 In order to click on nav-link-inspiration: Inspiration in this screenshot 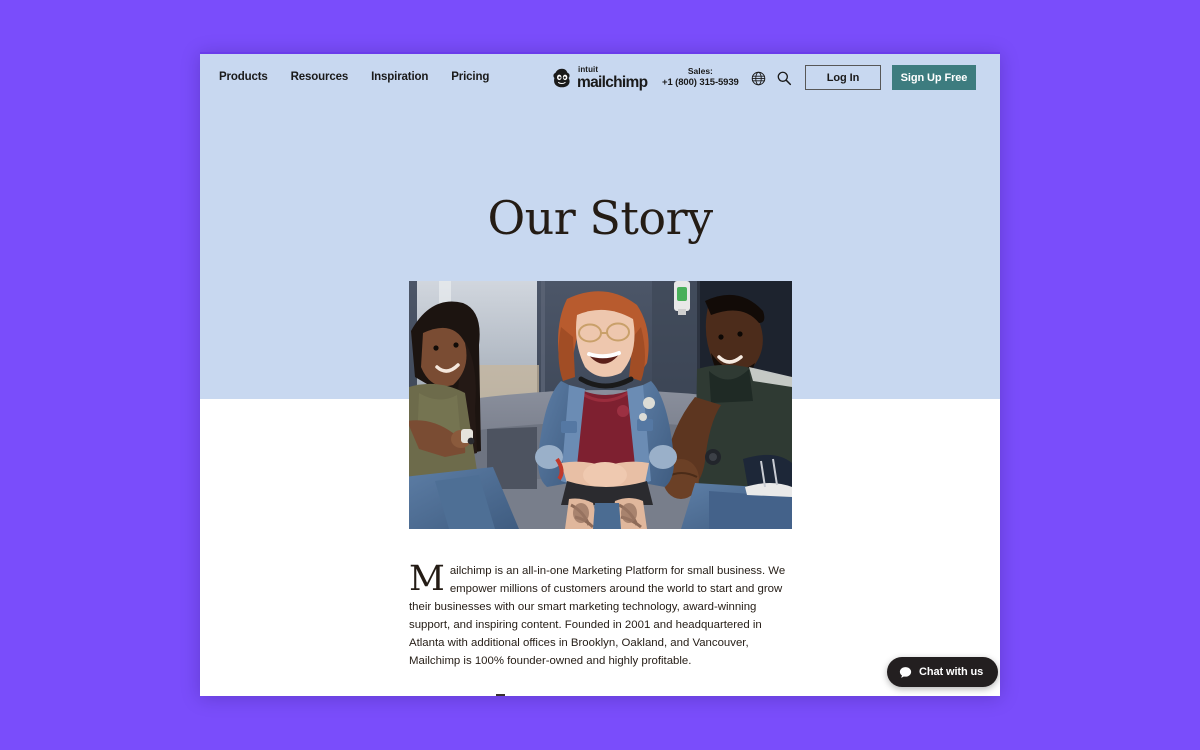, I will do `click(399, 77)`.